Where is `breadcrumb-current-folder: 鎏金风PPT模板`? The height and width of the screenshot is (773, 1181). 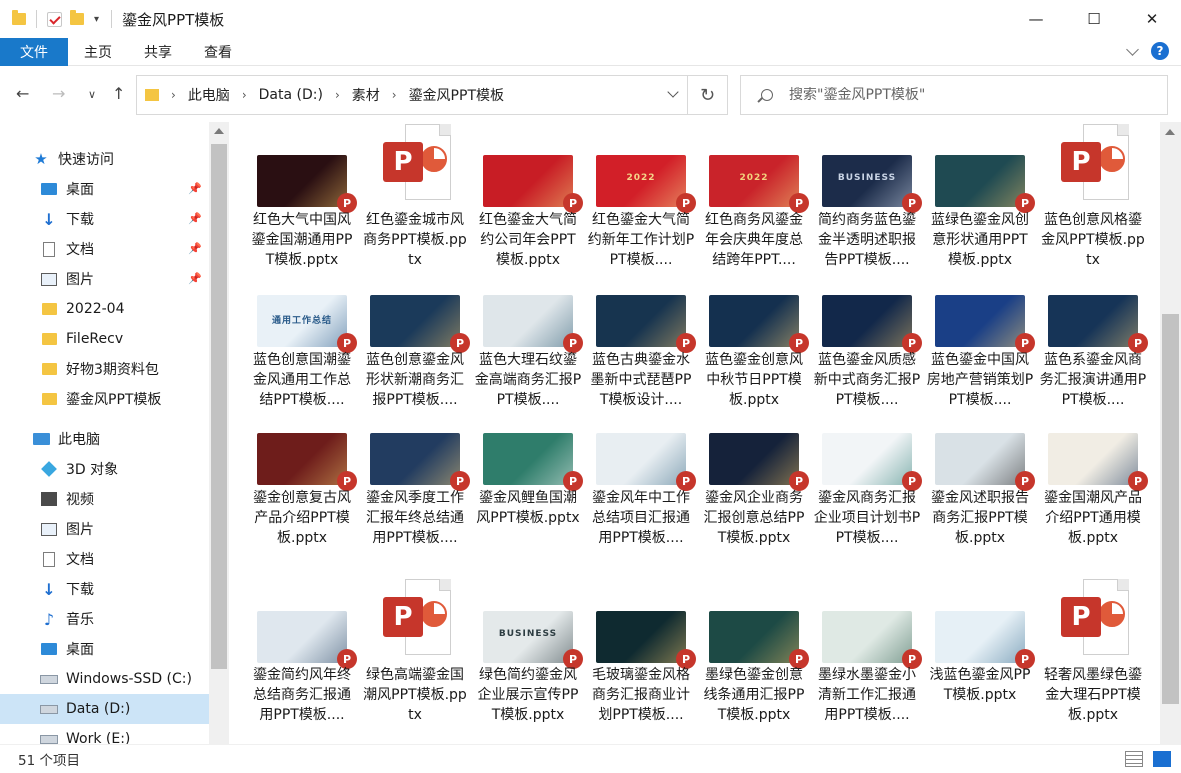
breadcrumb-current-folder: 鎏金风PPT模板 is located at coordinates (456, 95).